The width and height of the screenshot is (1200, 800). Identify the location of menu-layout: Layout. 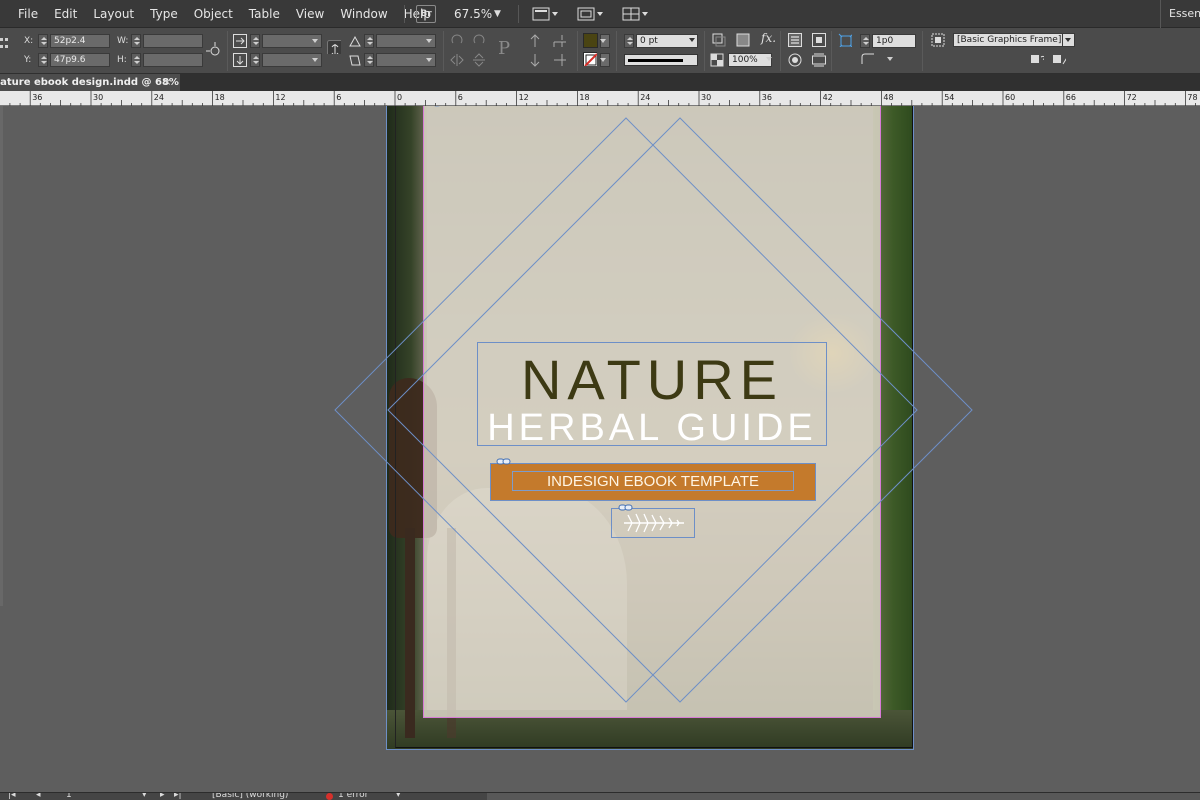
(113, 14).